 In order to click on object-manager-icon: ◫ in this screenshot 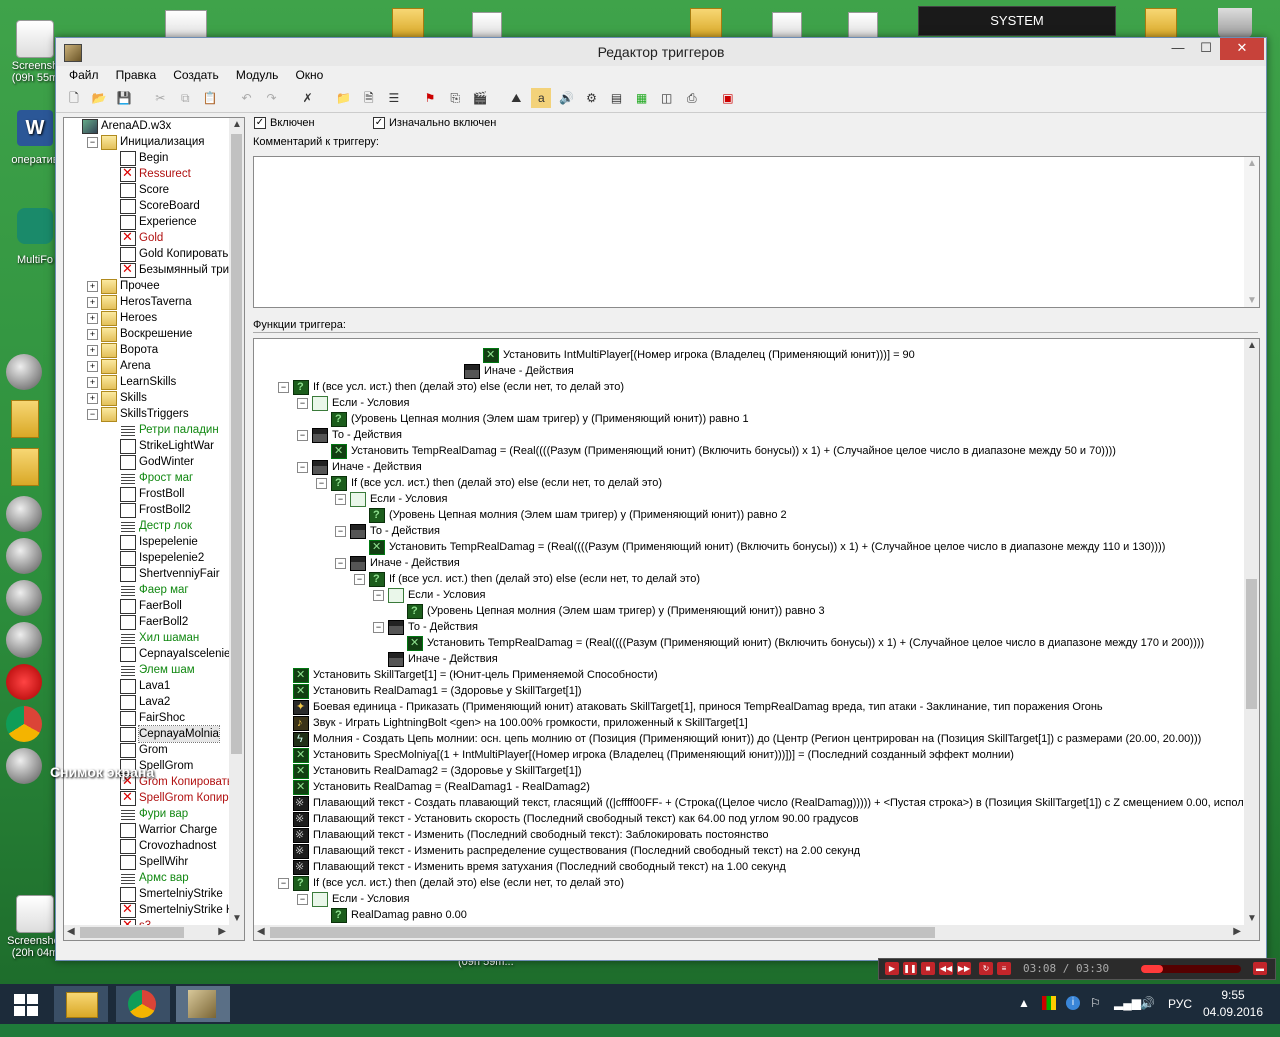, I will do `click(667, 98)`.